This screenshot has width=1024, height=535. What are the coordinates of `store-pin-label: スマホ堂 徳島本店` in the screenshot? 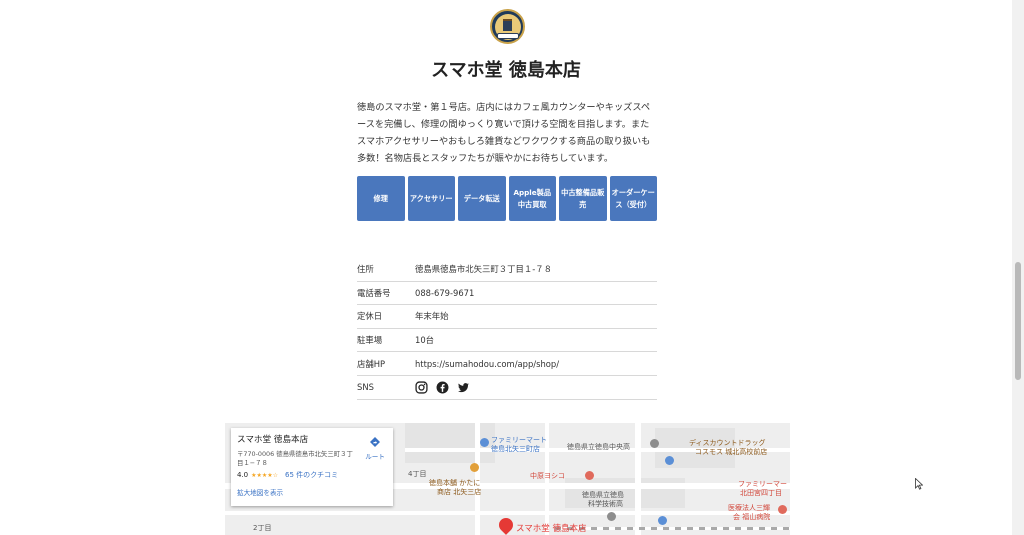 It's located at (551, 528).